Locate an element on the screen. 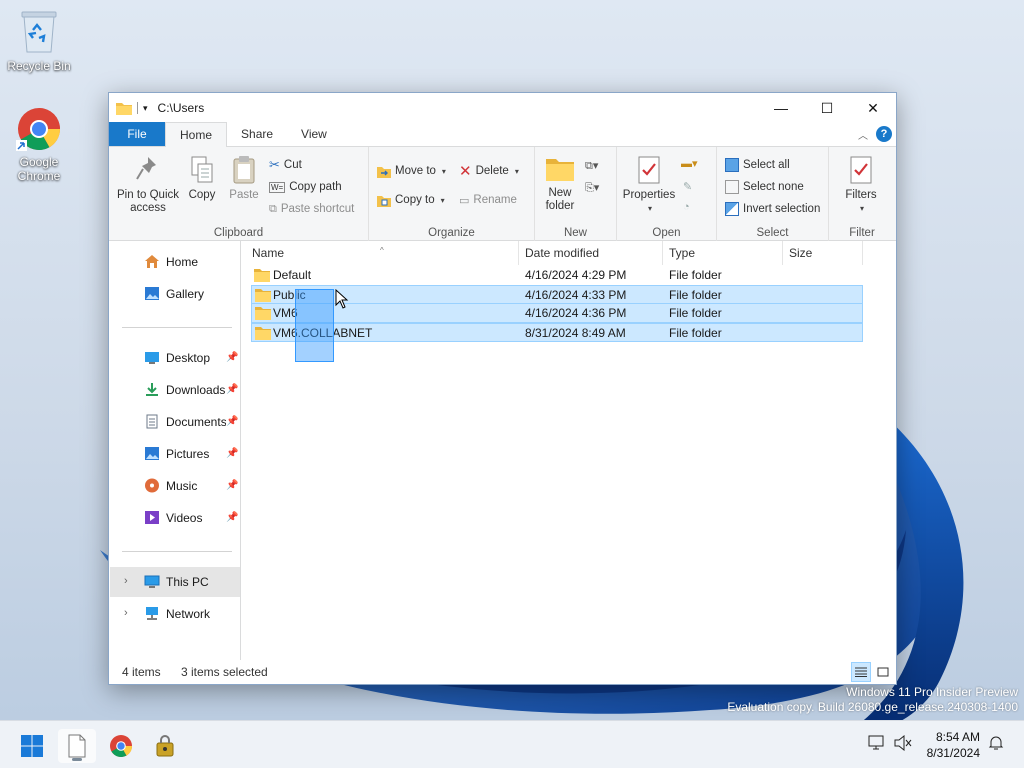 The width and height of the screenshot is (1024, 768). ribbon-tabs: File Home Share View ︿ ? is located at coordinates (502, 134).